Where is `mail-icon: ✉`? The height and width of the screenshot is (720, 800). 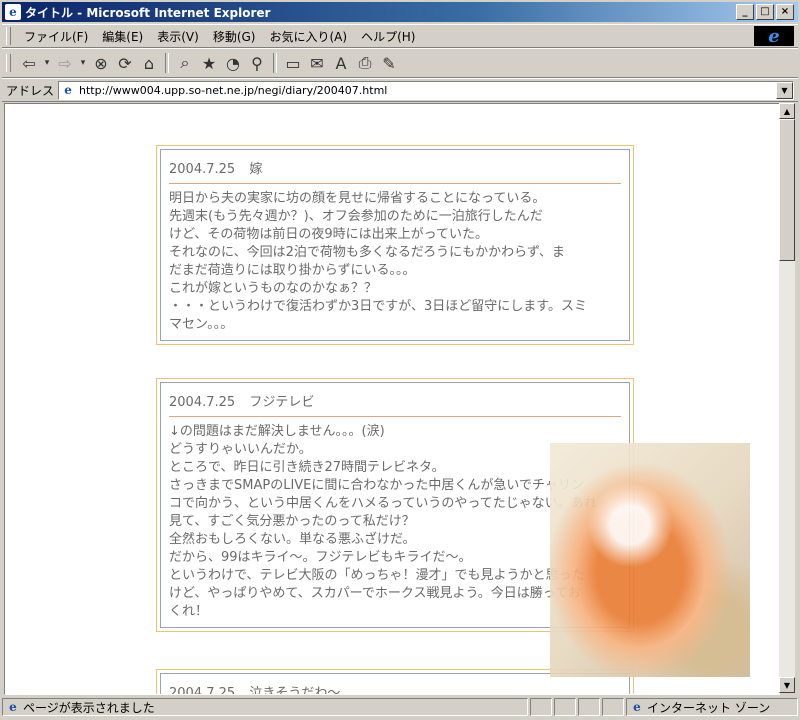
mail-icon: ✉ is located at coordinates (317, 63).